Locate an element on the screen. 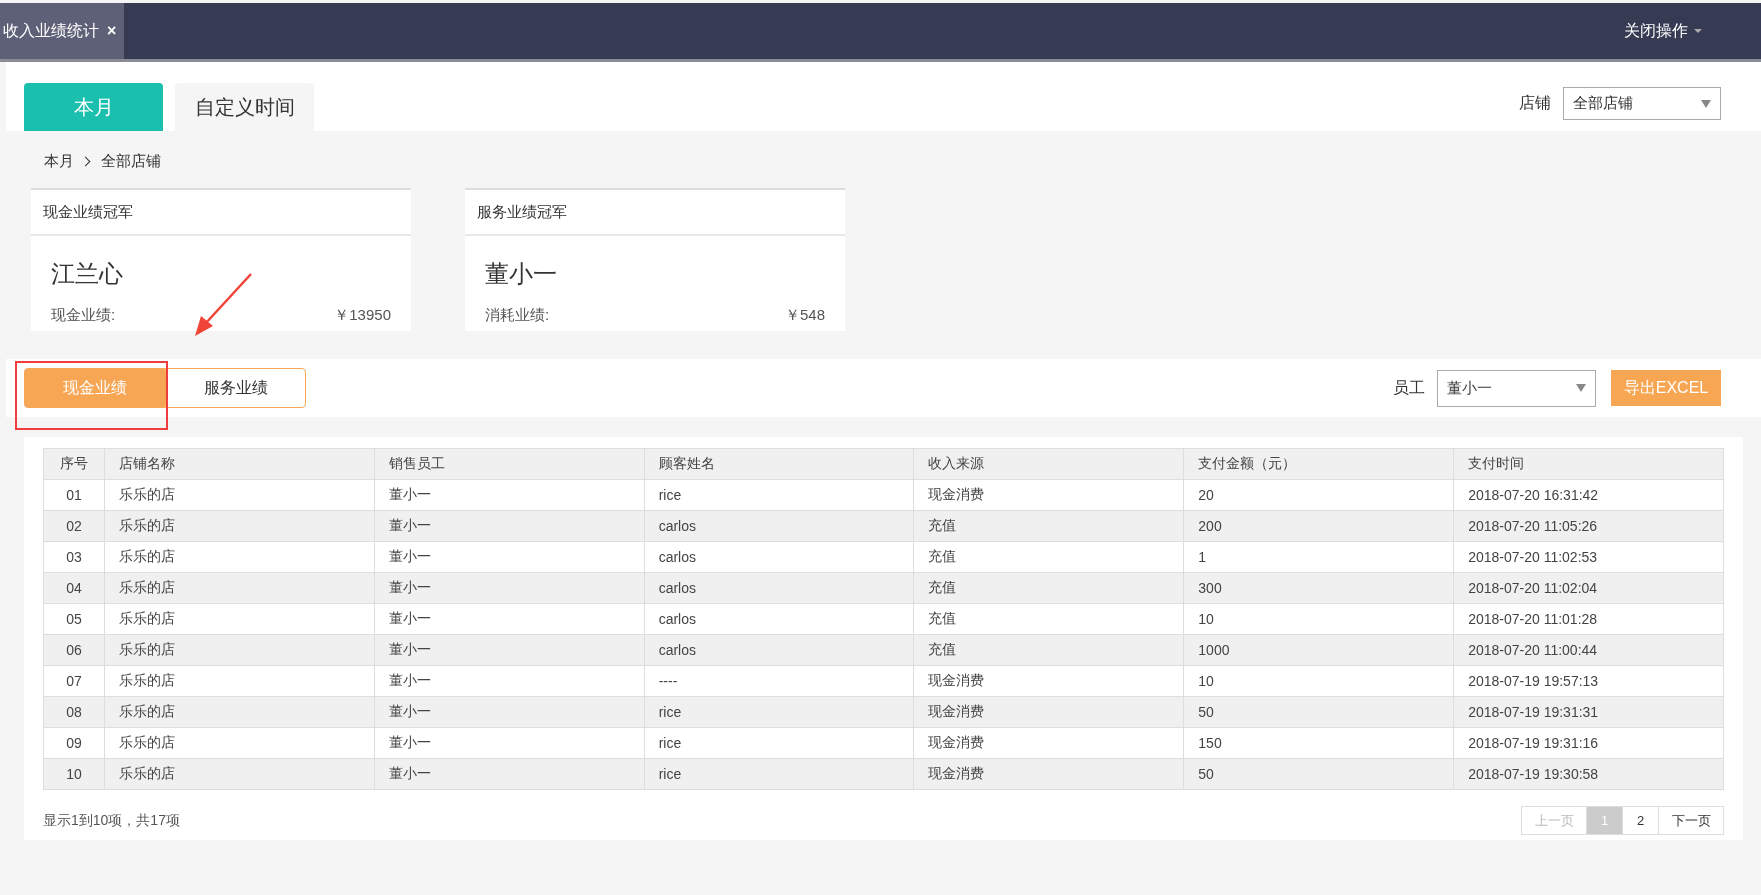 The image size is (1761, 895). metric-amount: ￥13950 is located at coordinates (362, 315).